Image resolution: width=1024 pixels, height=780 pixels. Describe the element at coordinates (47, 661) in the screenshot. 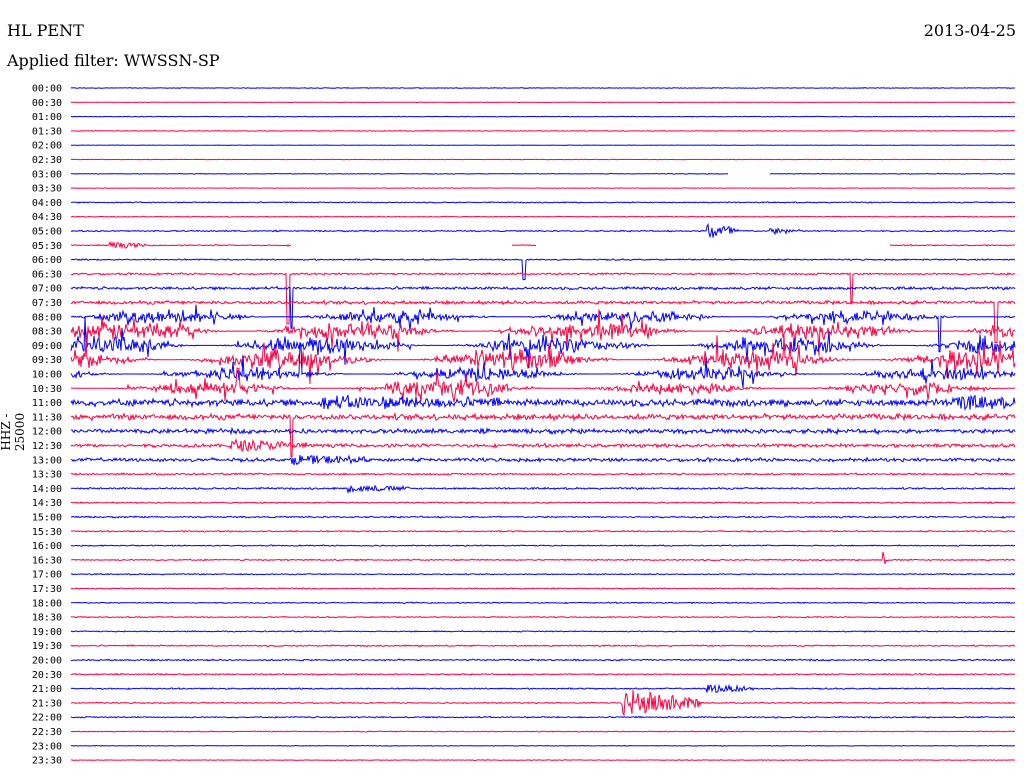

I see `row-time-label: 20:00` at that location.